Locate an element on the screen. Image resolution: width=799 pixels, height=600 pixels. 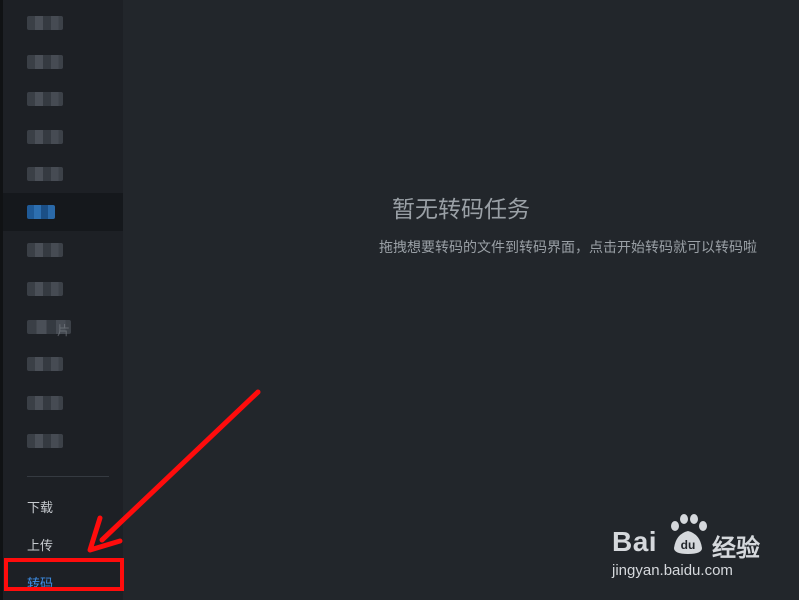
watermark-url: jingyan.baidu.com is located at coordinates (672, 570).